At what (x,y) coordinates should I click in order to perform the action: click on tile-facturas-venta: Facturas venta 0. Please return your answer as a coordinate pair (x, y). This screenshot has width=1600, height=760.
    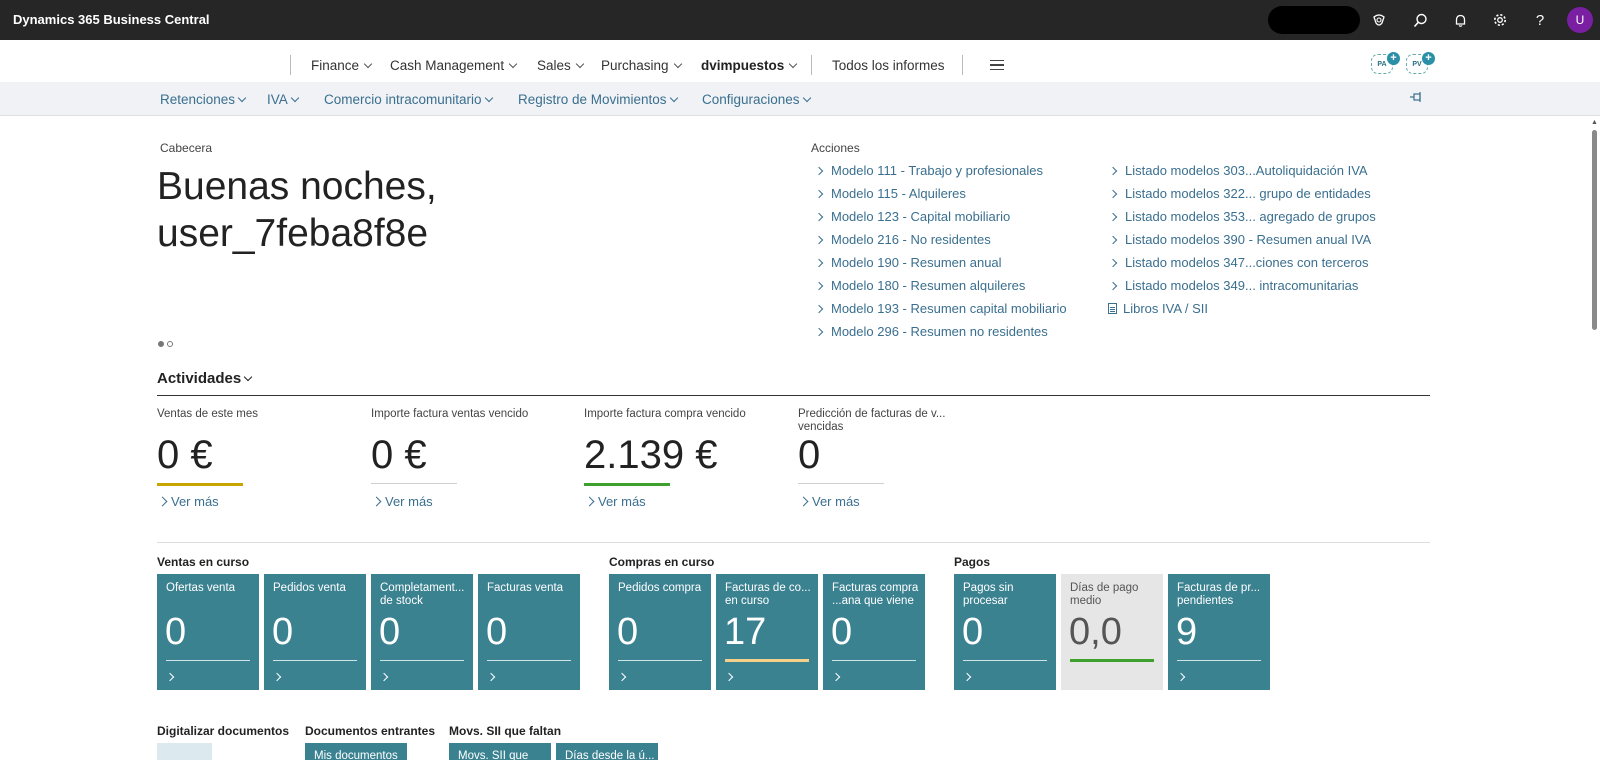
    Looking at the image, I should click on (529, 632).